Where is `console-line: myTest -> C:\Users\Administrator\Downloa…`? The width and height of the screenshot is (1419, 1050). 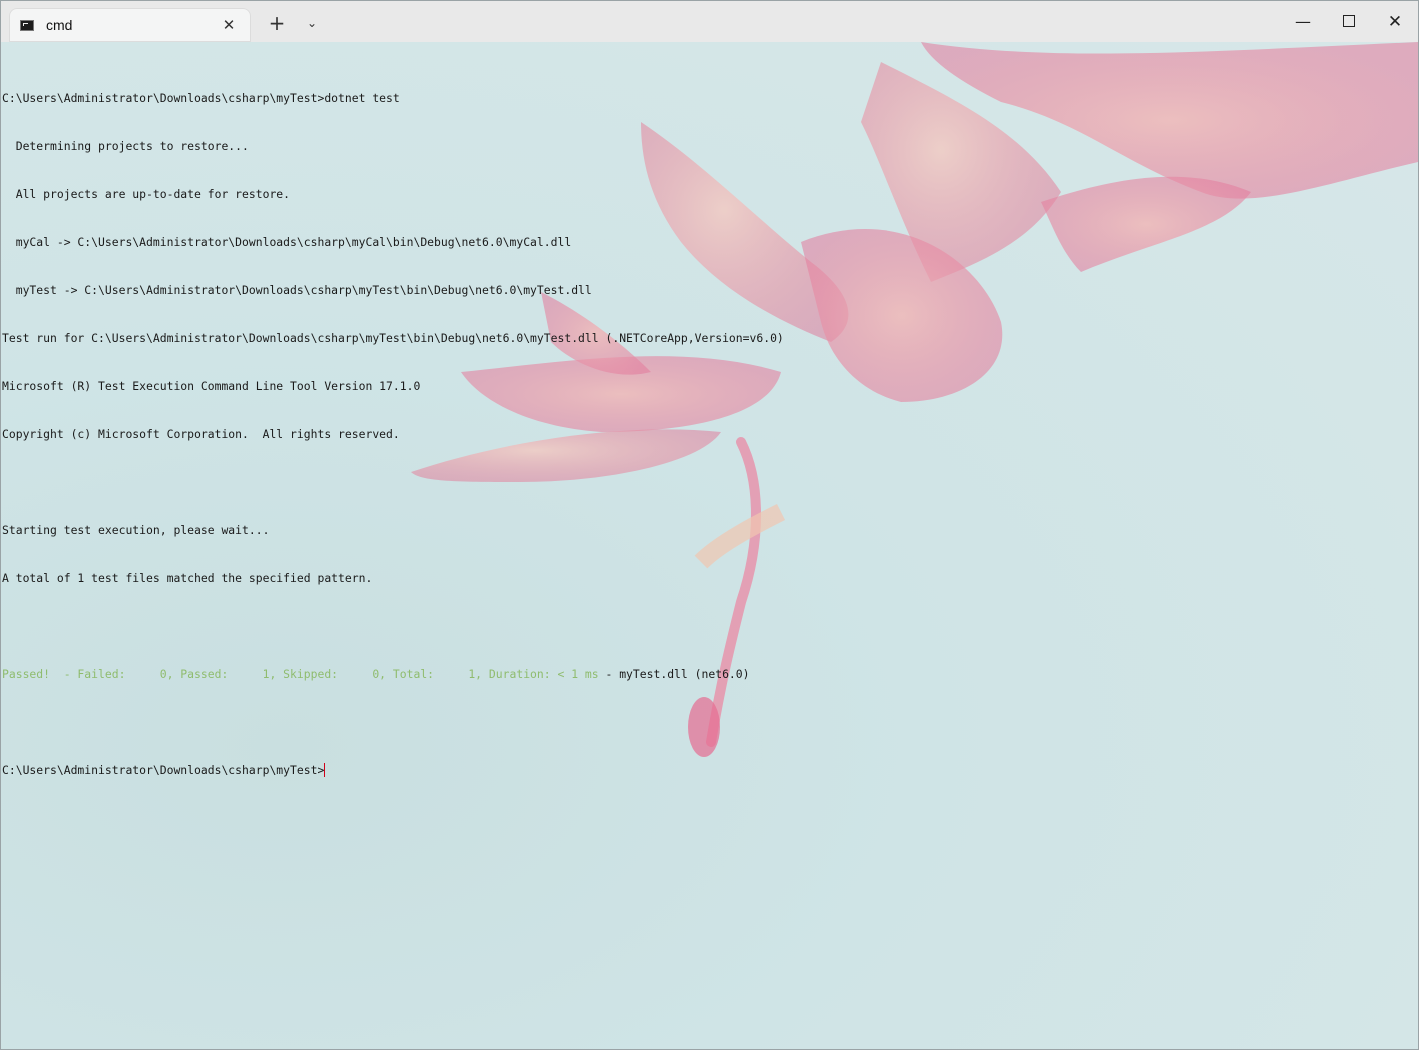
console-line: myTest -> C:\Users\Administrator\Downloa… is located at coordinates (297, 290).